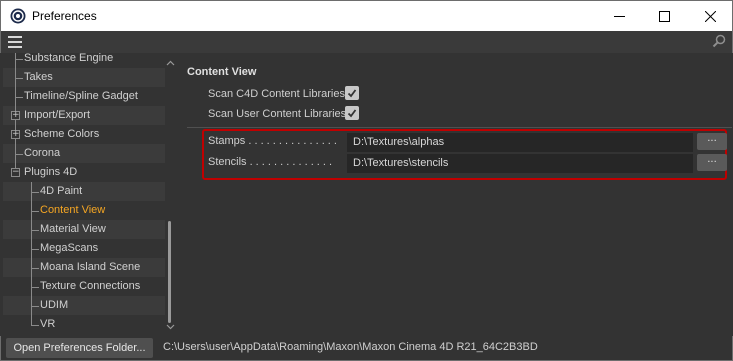 Image resolution: width=733 pixels, height=361 pixels. What do you see at coordinates (73, 229) in the screenshot?
I see `tree-item-label: Material View` at bounding box center [73, 229].